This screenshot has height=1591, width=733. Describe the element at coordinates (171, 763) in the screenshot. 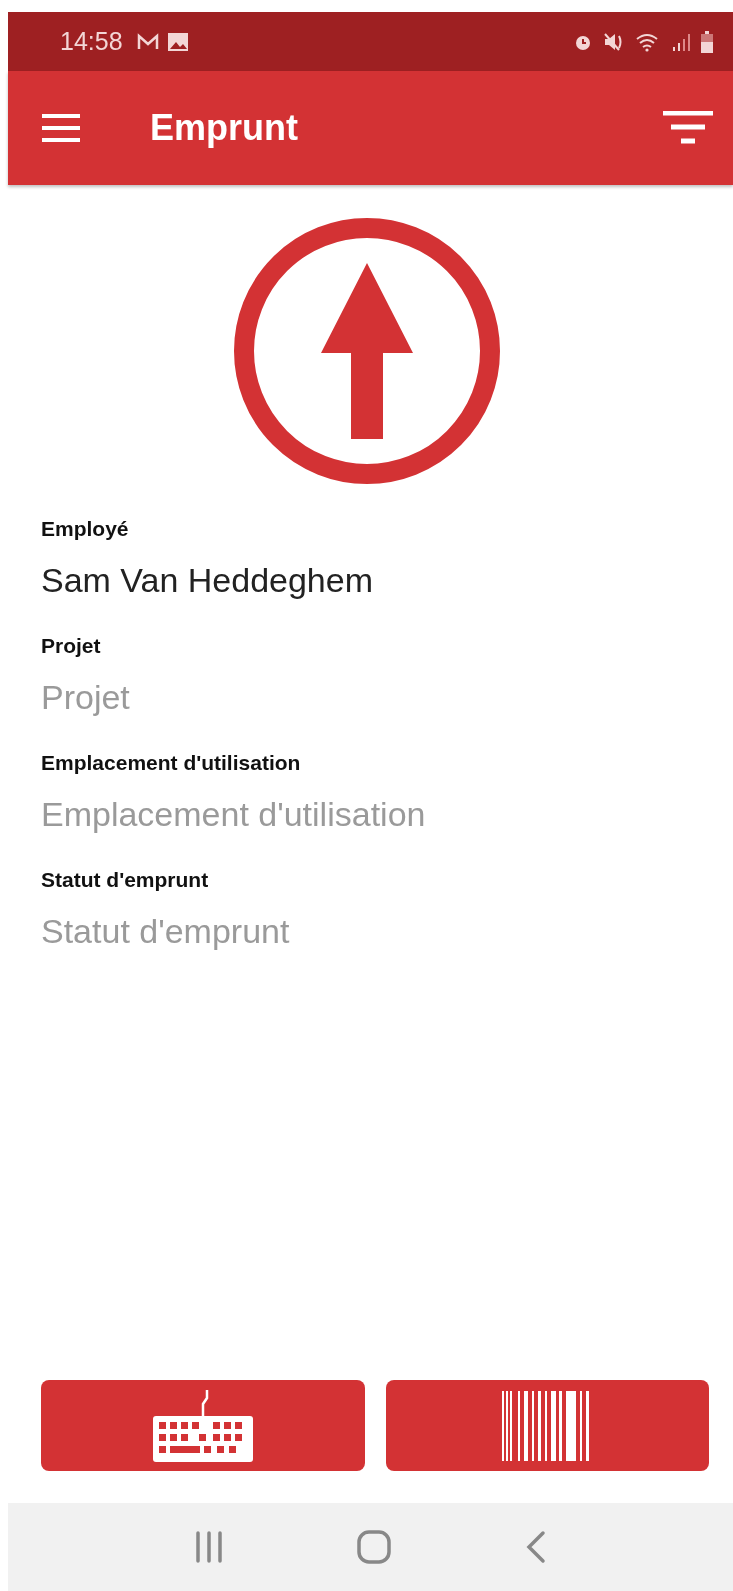

I see `field-label: Emplacement d'utilisation` at that location.